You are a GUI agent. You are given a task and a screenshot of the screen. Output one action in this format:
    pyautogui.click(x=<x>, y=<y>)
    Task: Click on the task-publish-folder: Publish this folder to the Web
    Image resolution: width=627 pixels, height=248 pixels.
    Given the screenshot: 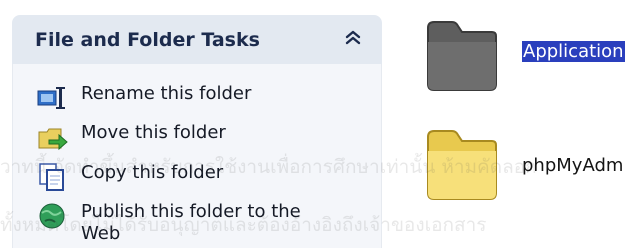 What is the action you would take?
    pyautogui.click(x=189, y=223)
    